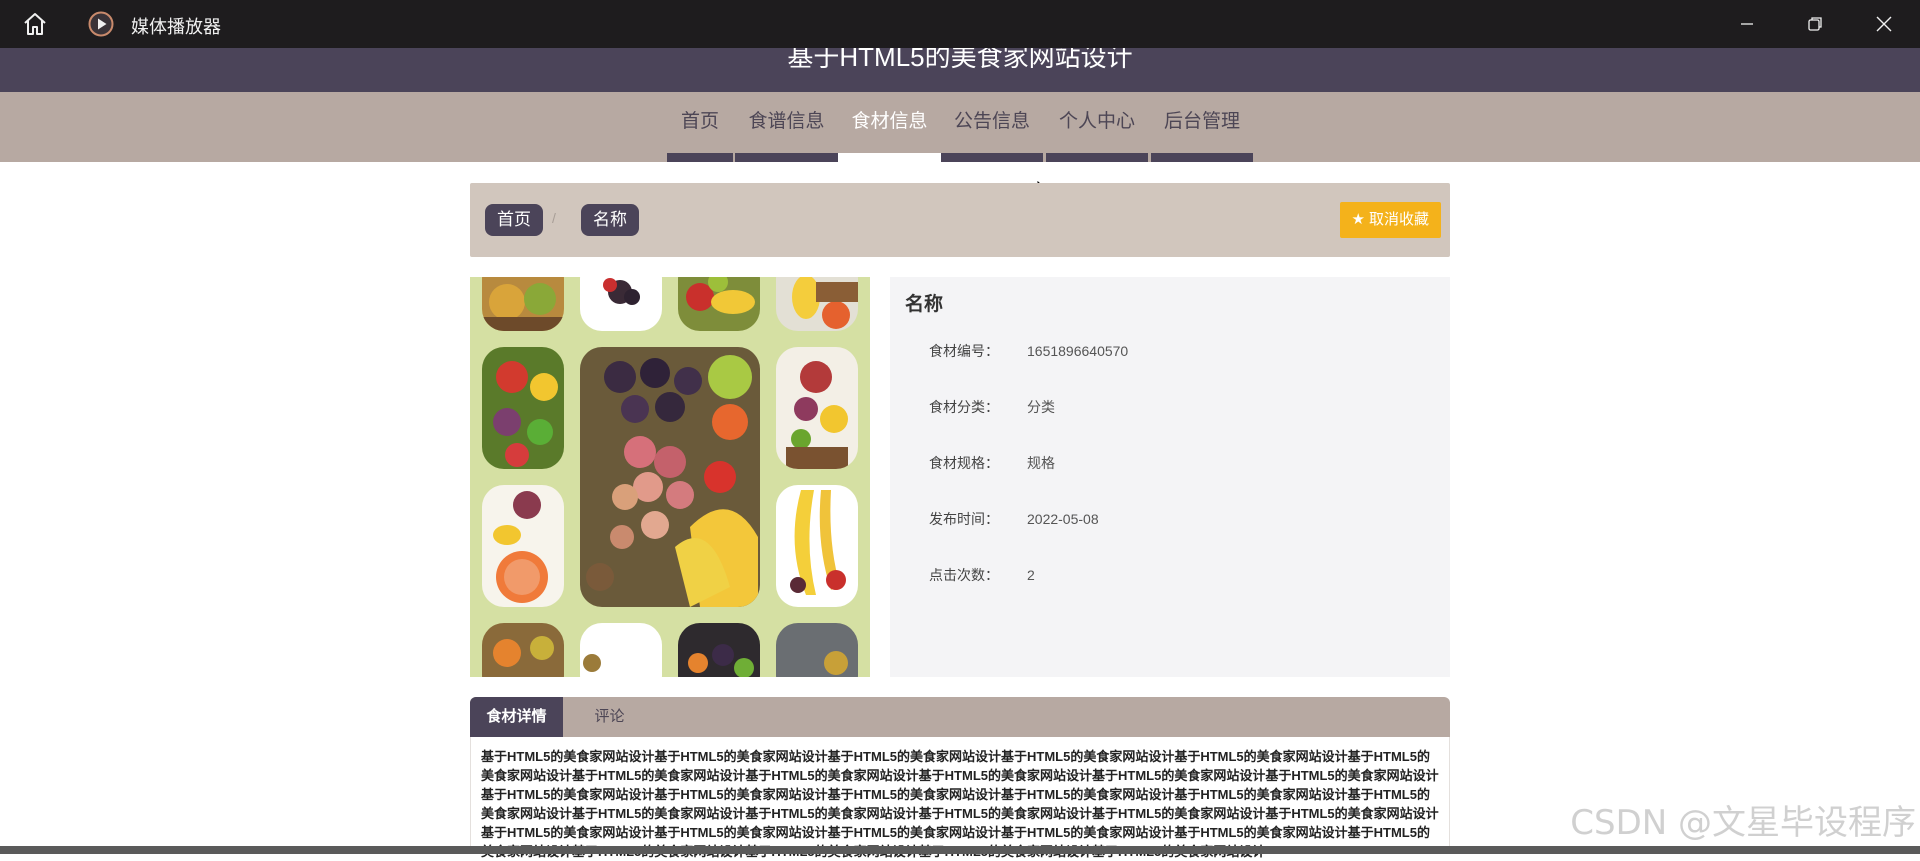 Image resolution: width=1920 pixels, height=861 pixels. What do you see at coordinates (1884, 24) in the screenshot?
I see `close-icon` at bounding box center [1884, 24].